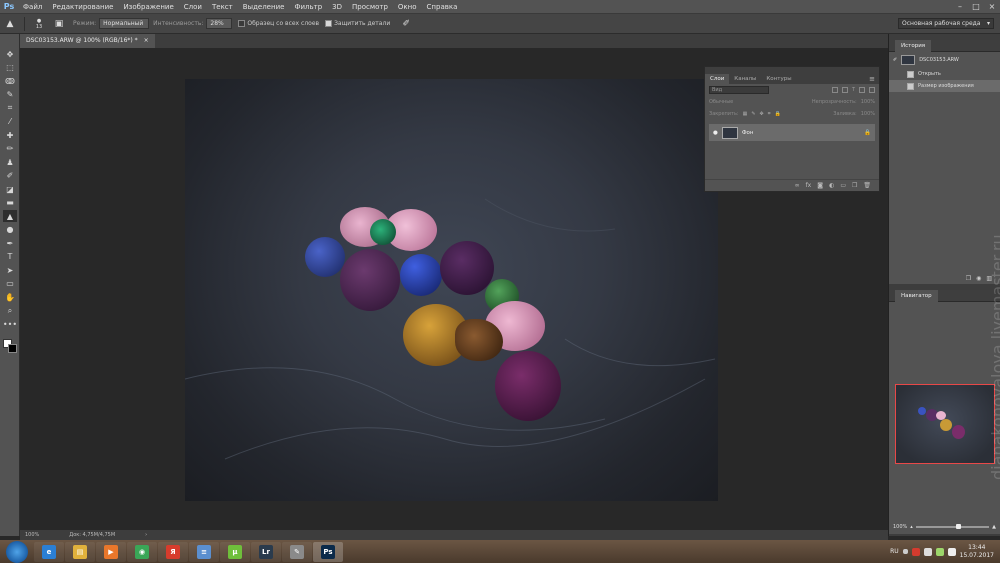  I want to click on zoom-in-icon: ▲, so click(994, 527).